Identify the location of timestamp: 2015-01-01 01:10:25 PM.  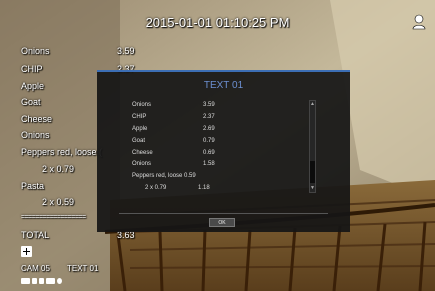
(217, 22).